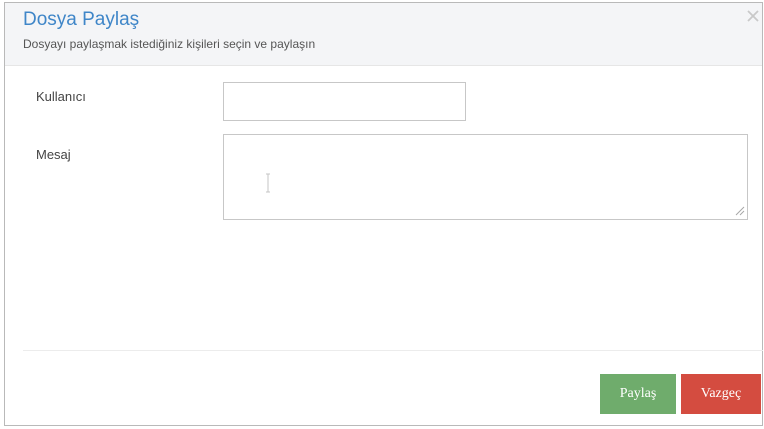  I want to click on cancel-button: Vazgeç, so click(721, 394).